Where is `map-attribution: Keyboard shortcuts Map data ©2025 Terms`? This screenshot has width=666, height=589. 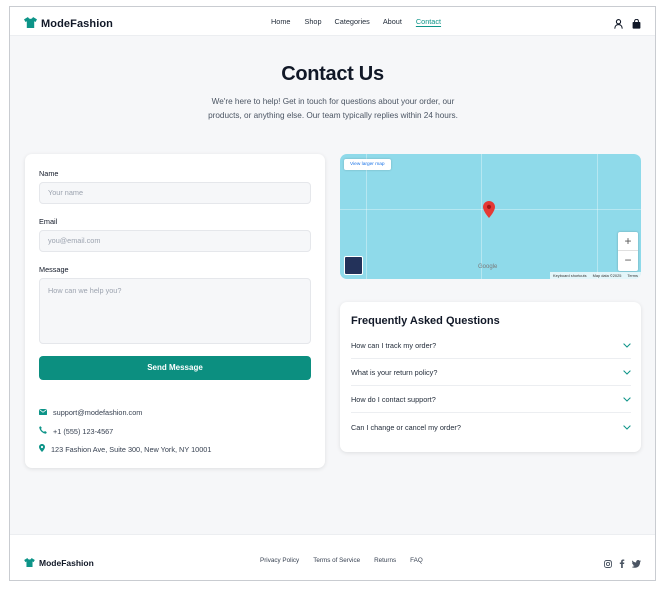
map-attribution: Keyboard shortcuts Map data ©2025 Terms is located at coordinates (595, 275).